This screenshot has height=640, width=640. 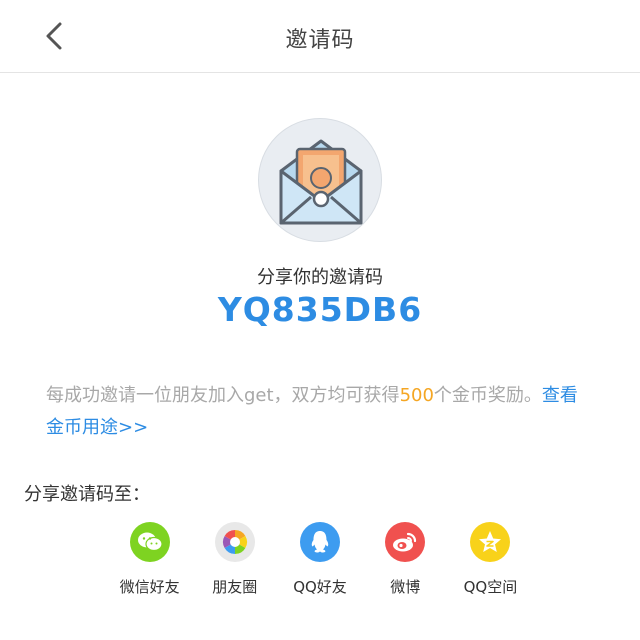 I want to click on share-moments-button: 朋友圈, so click(x=234, y=564).